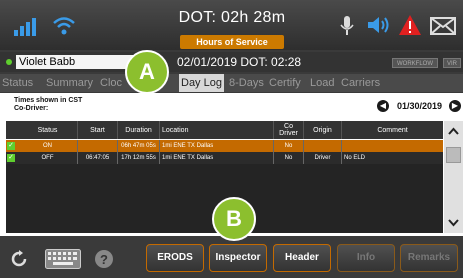 This screenshot has height=278, width=463. I want to click on driver-select: Violet Babb, so click(75, 62).